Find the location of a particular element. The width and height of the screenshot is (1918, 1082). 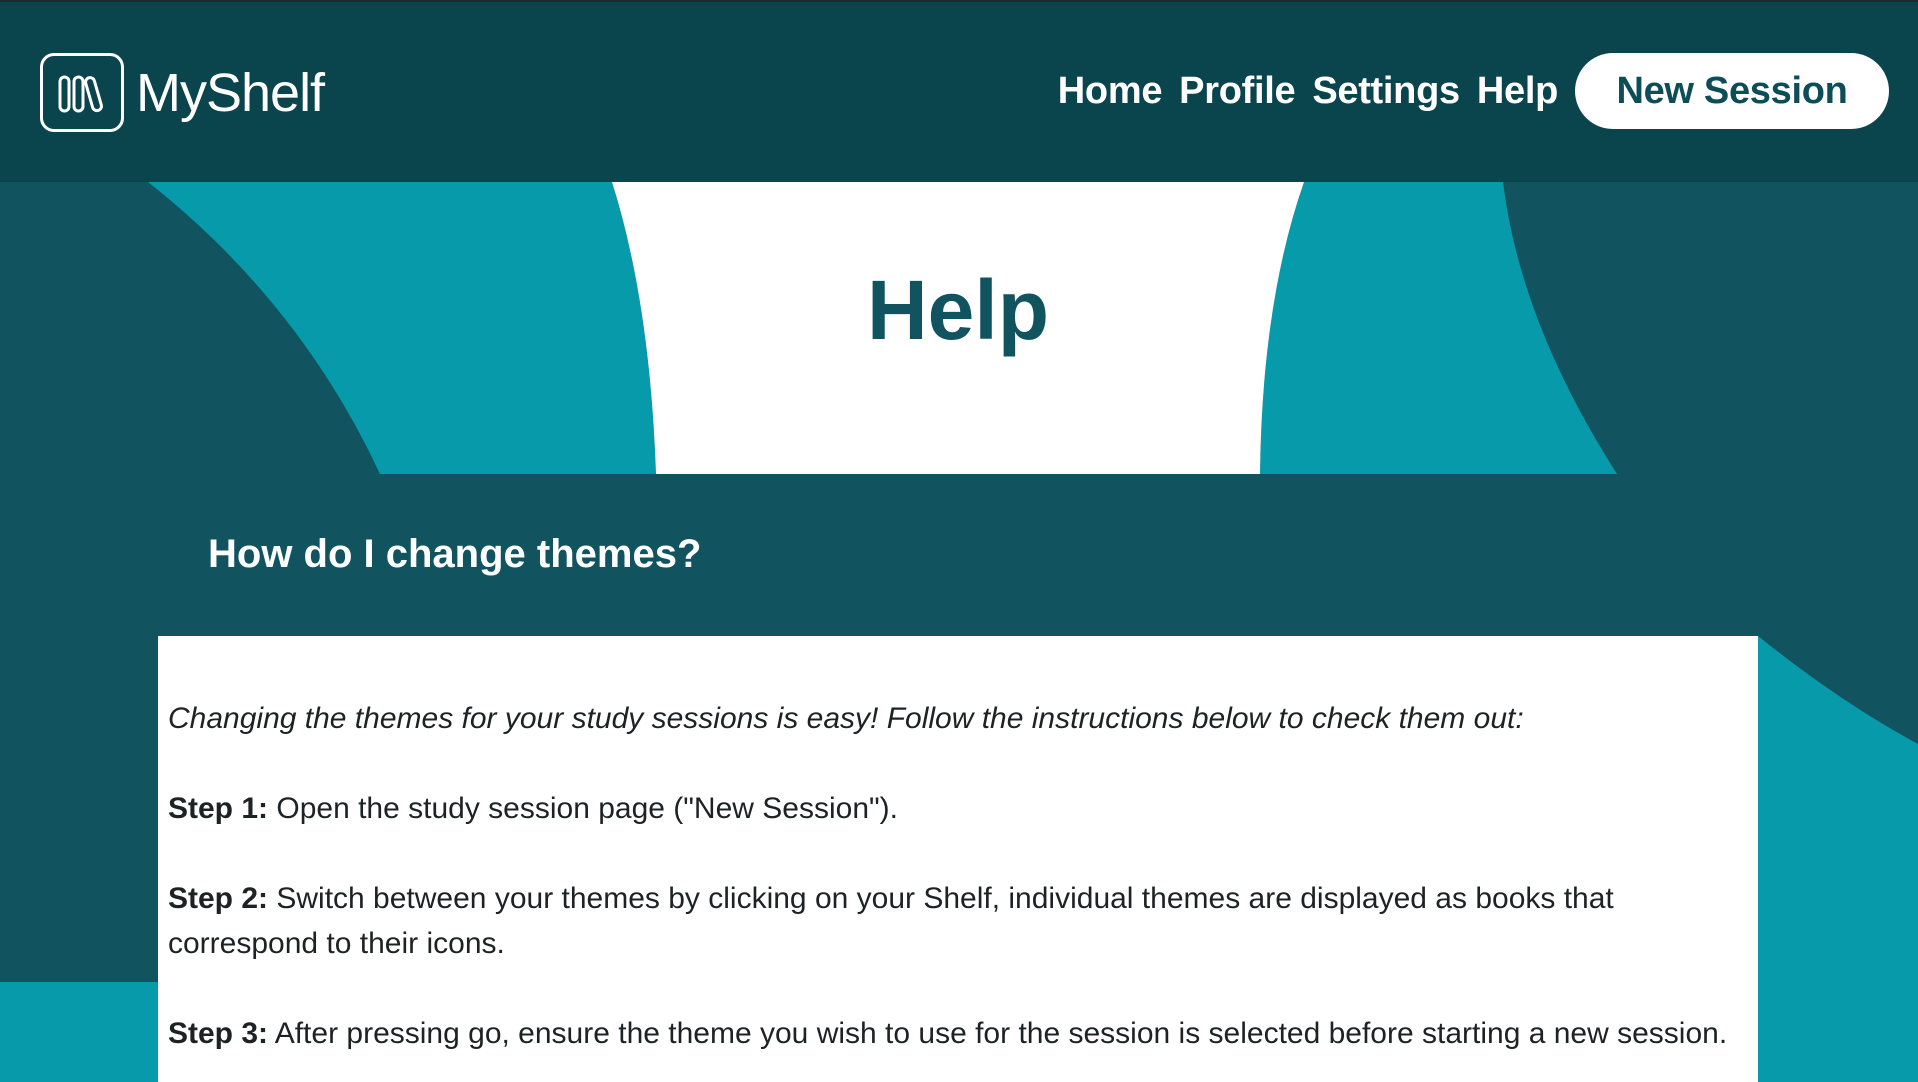

step-label: Step 3: is located at coordinates (218, 1033).